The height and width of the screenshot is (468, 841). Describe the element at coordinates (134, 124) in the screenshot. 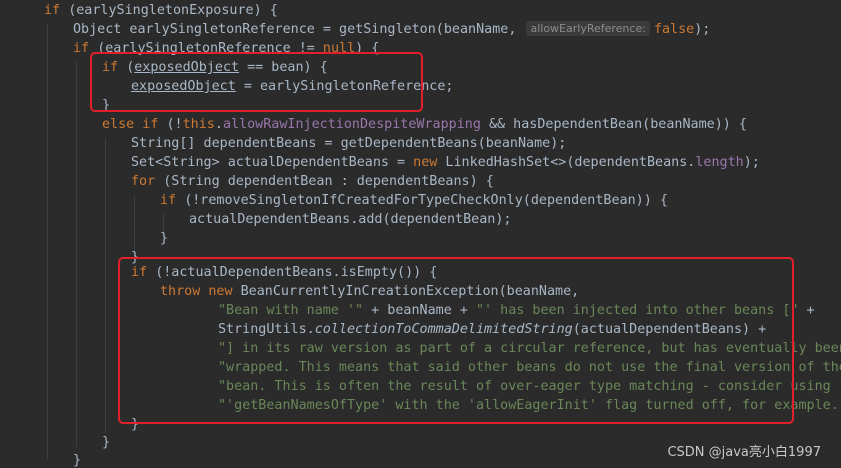

I see `code-token: else if` at that location.